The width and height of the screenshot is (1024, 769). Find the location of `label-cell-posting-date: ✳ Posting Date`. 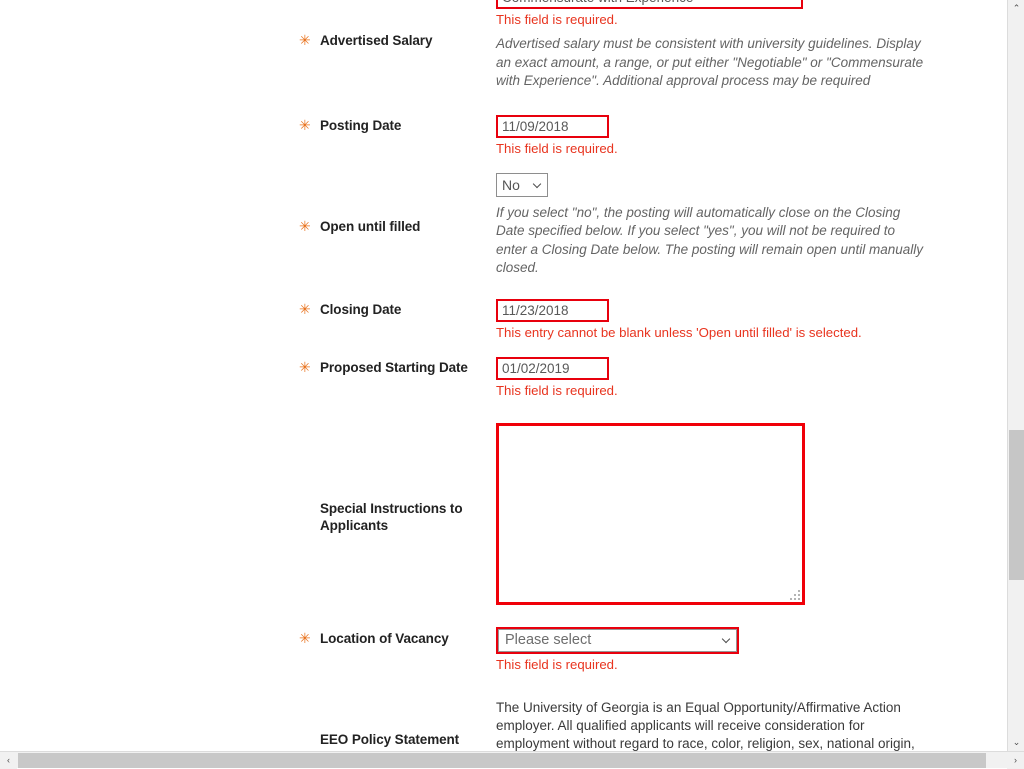

label-cell-posting-date: ✳ Posting Date is located at coordinates (248, 124).